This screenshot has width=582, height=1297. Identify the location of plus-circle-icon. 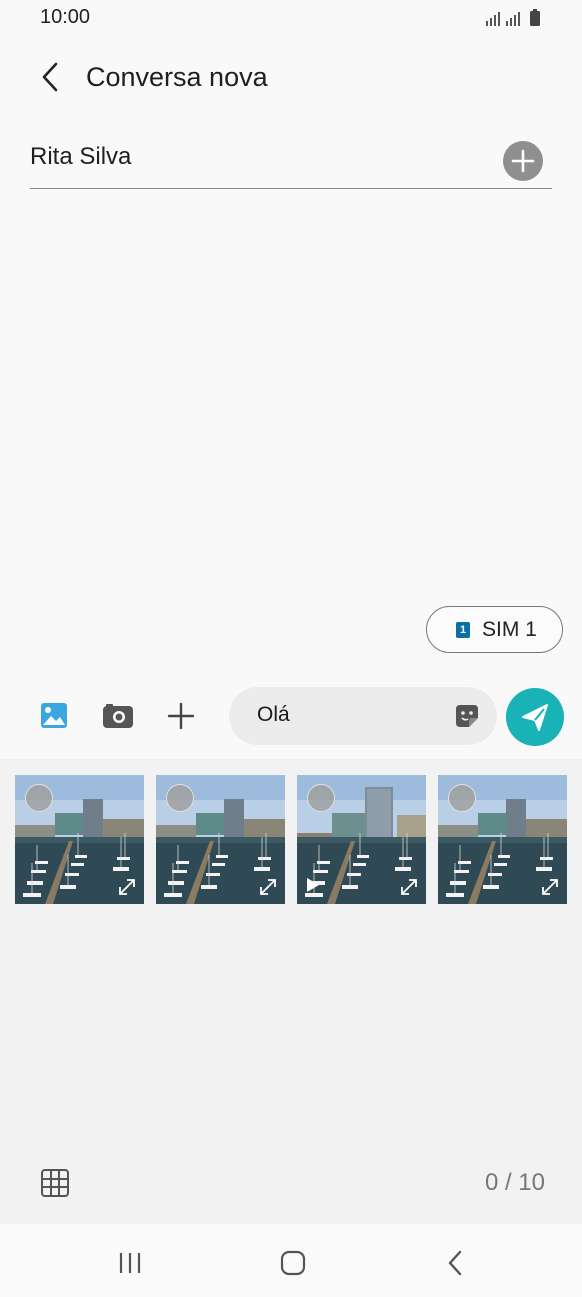
(523, 161).